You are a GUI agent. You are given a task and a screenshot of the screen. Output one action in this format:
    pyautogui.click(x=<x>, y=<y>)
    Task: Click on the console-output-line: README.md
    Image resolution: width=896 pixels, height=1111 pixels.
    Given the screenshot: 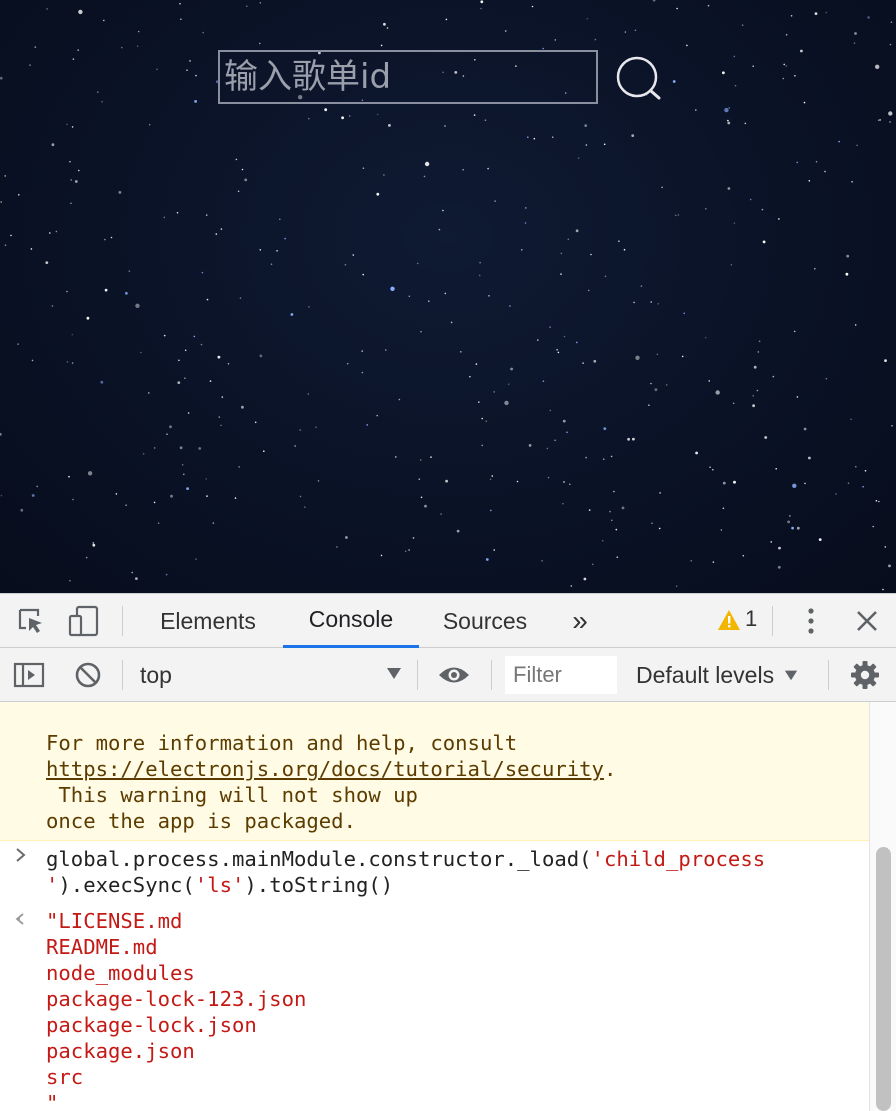 What is the action you would take?
    pyautogui.click(x=102, y=947)
    